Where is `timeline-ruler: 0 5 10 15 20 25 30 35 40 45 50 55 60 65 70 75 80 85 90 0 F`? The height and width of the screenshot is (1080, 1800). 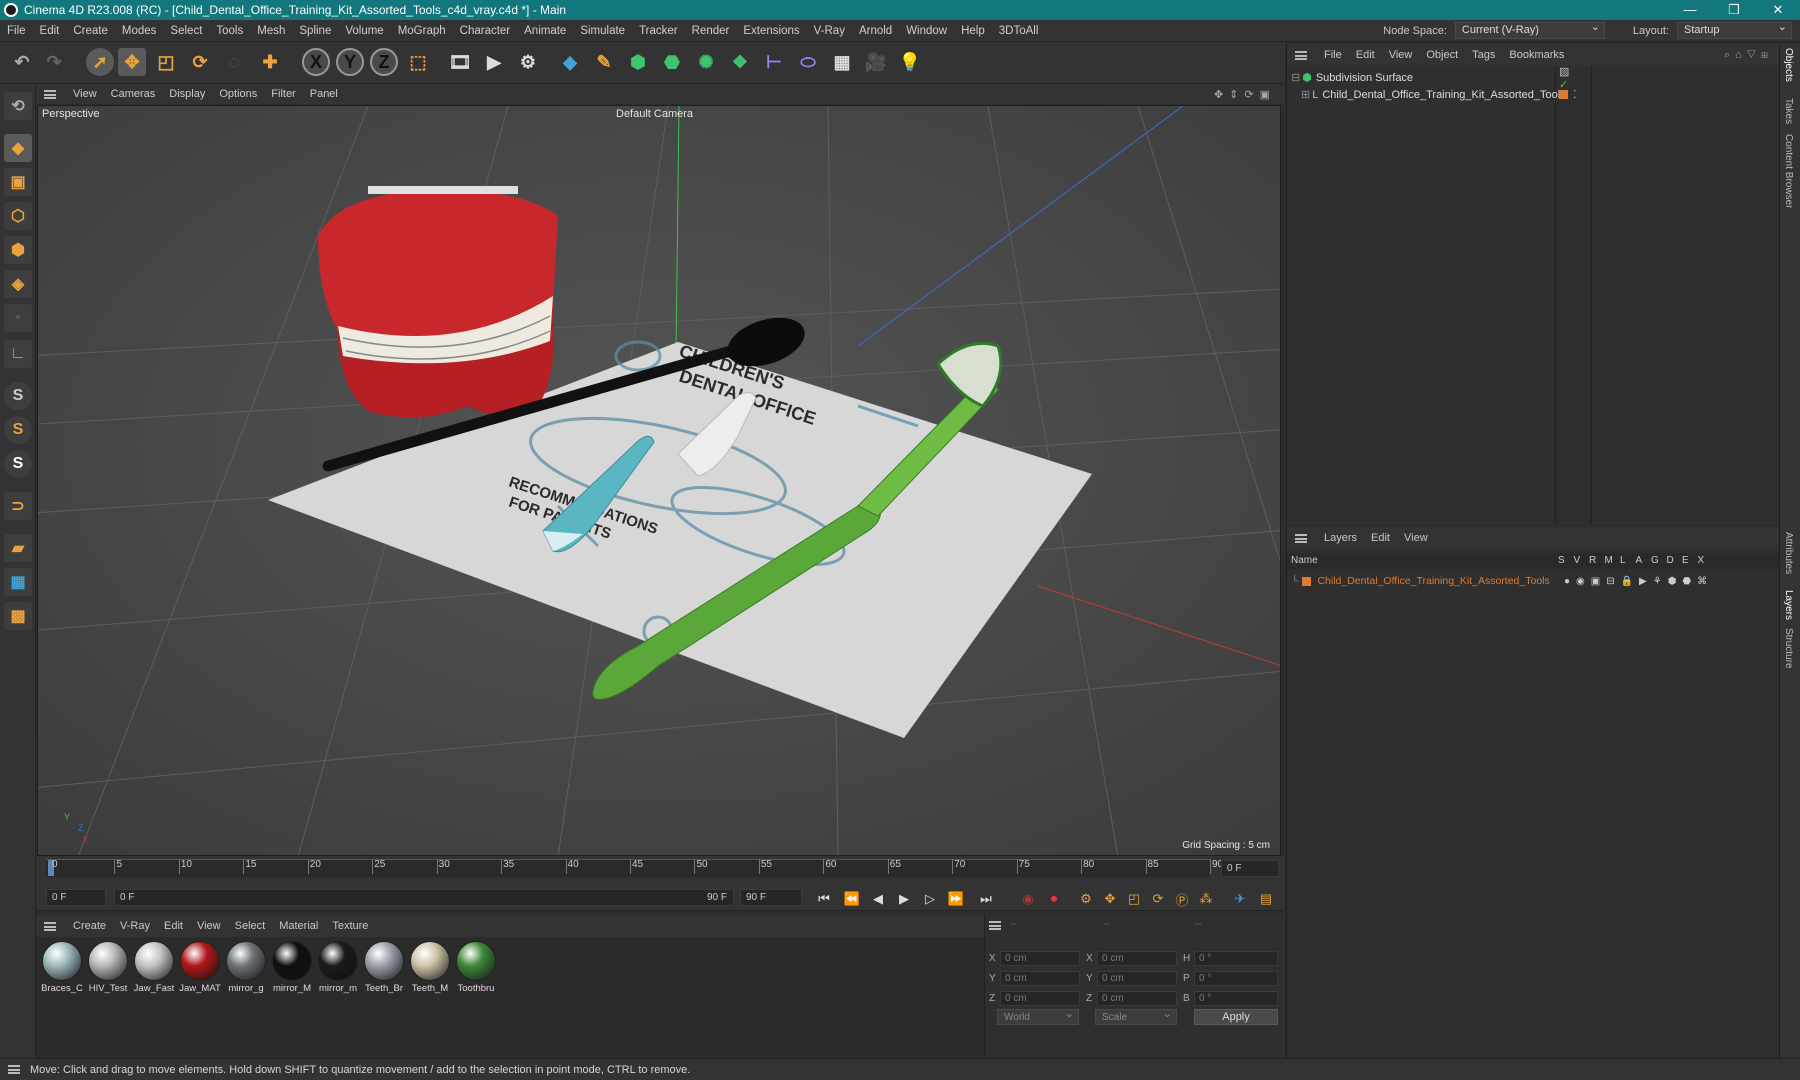
timeline-ruler: 0 5 10 15 20 25 30 35 40 45 50 55 60 65 70 75 80 85 90 0 F is located at coordinates (660, 870).